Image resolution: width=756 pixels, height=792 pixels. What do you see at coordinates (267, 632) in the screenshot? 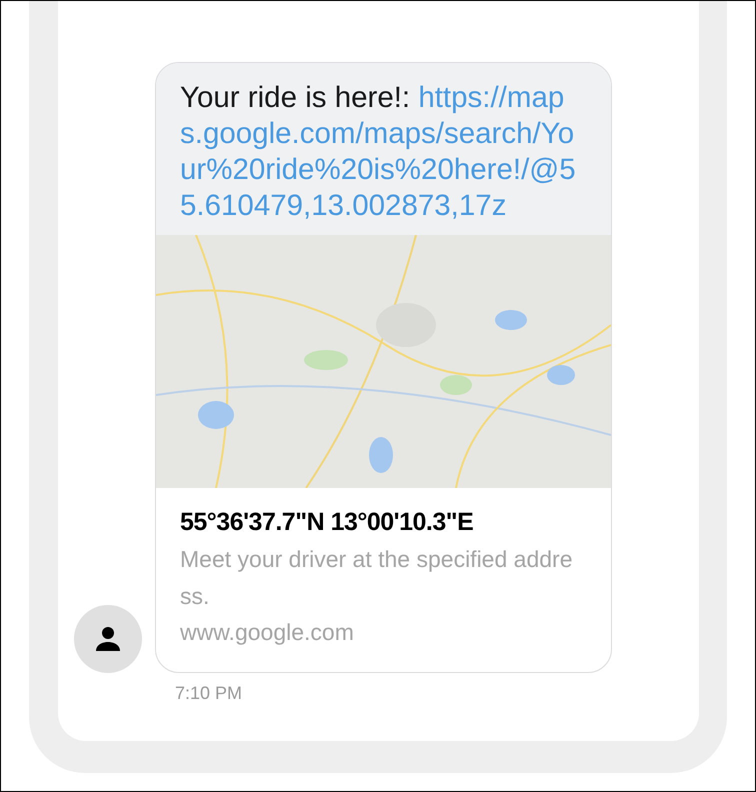
I see `link-domain: www.google.com` at bounding box center [267, 632].